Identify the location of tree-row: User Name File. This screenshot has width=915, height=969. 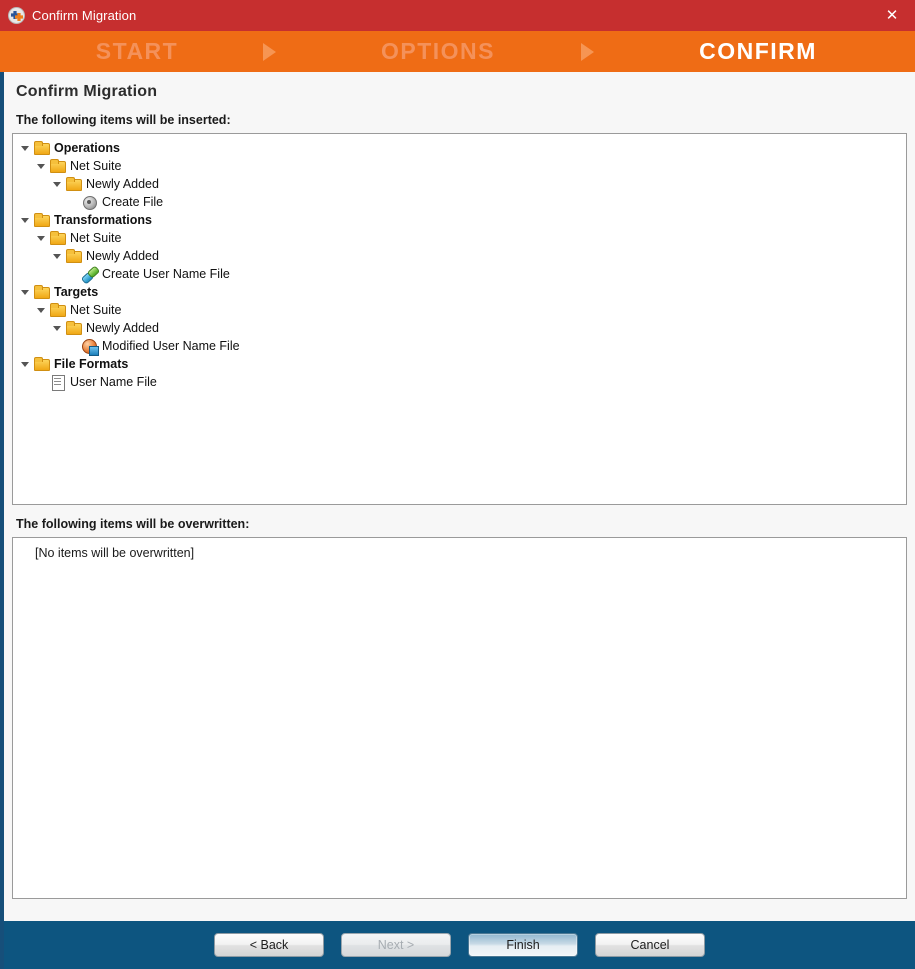
(459, 382).